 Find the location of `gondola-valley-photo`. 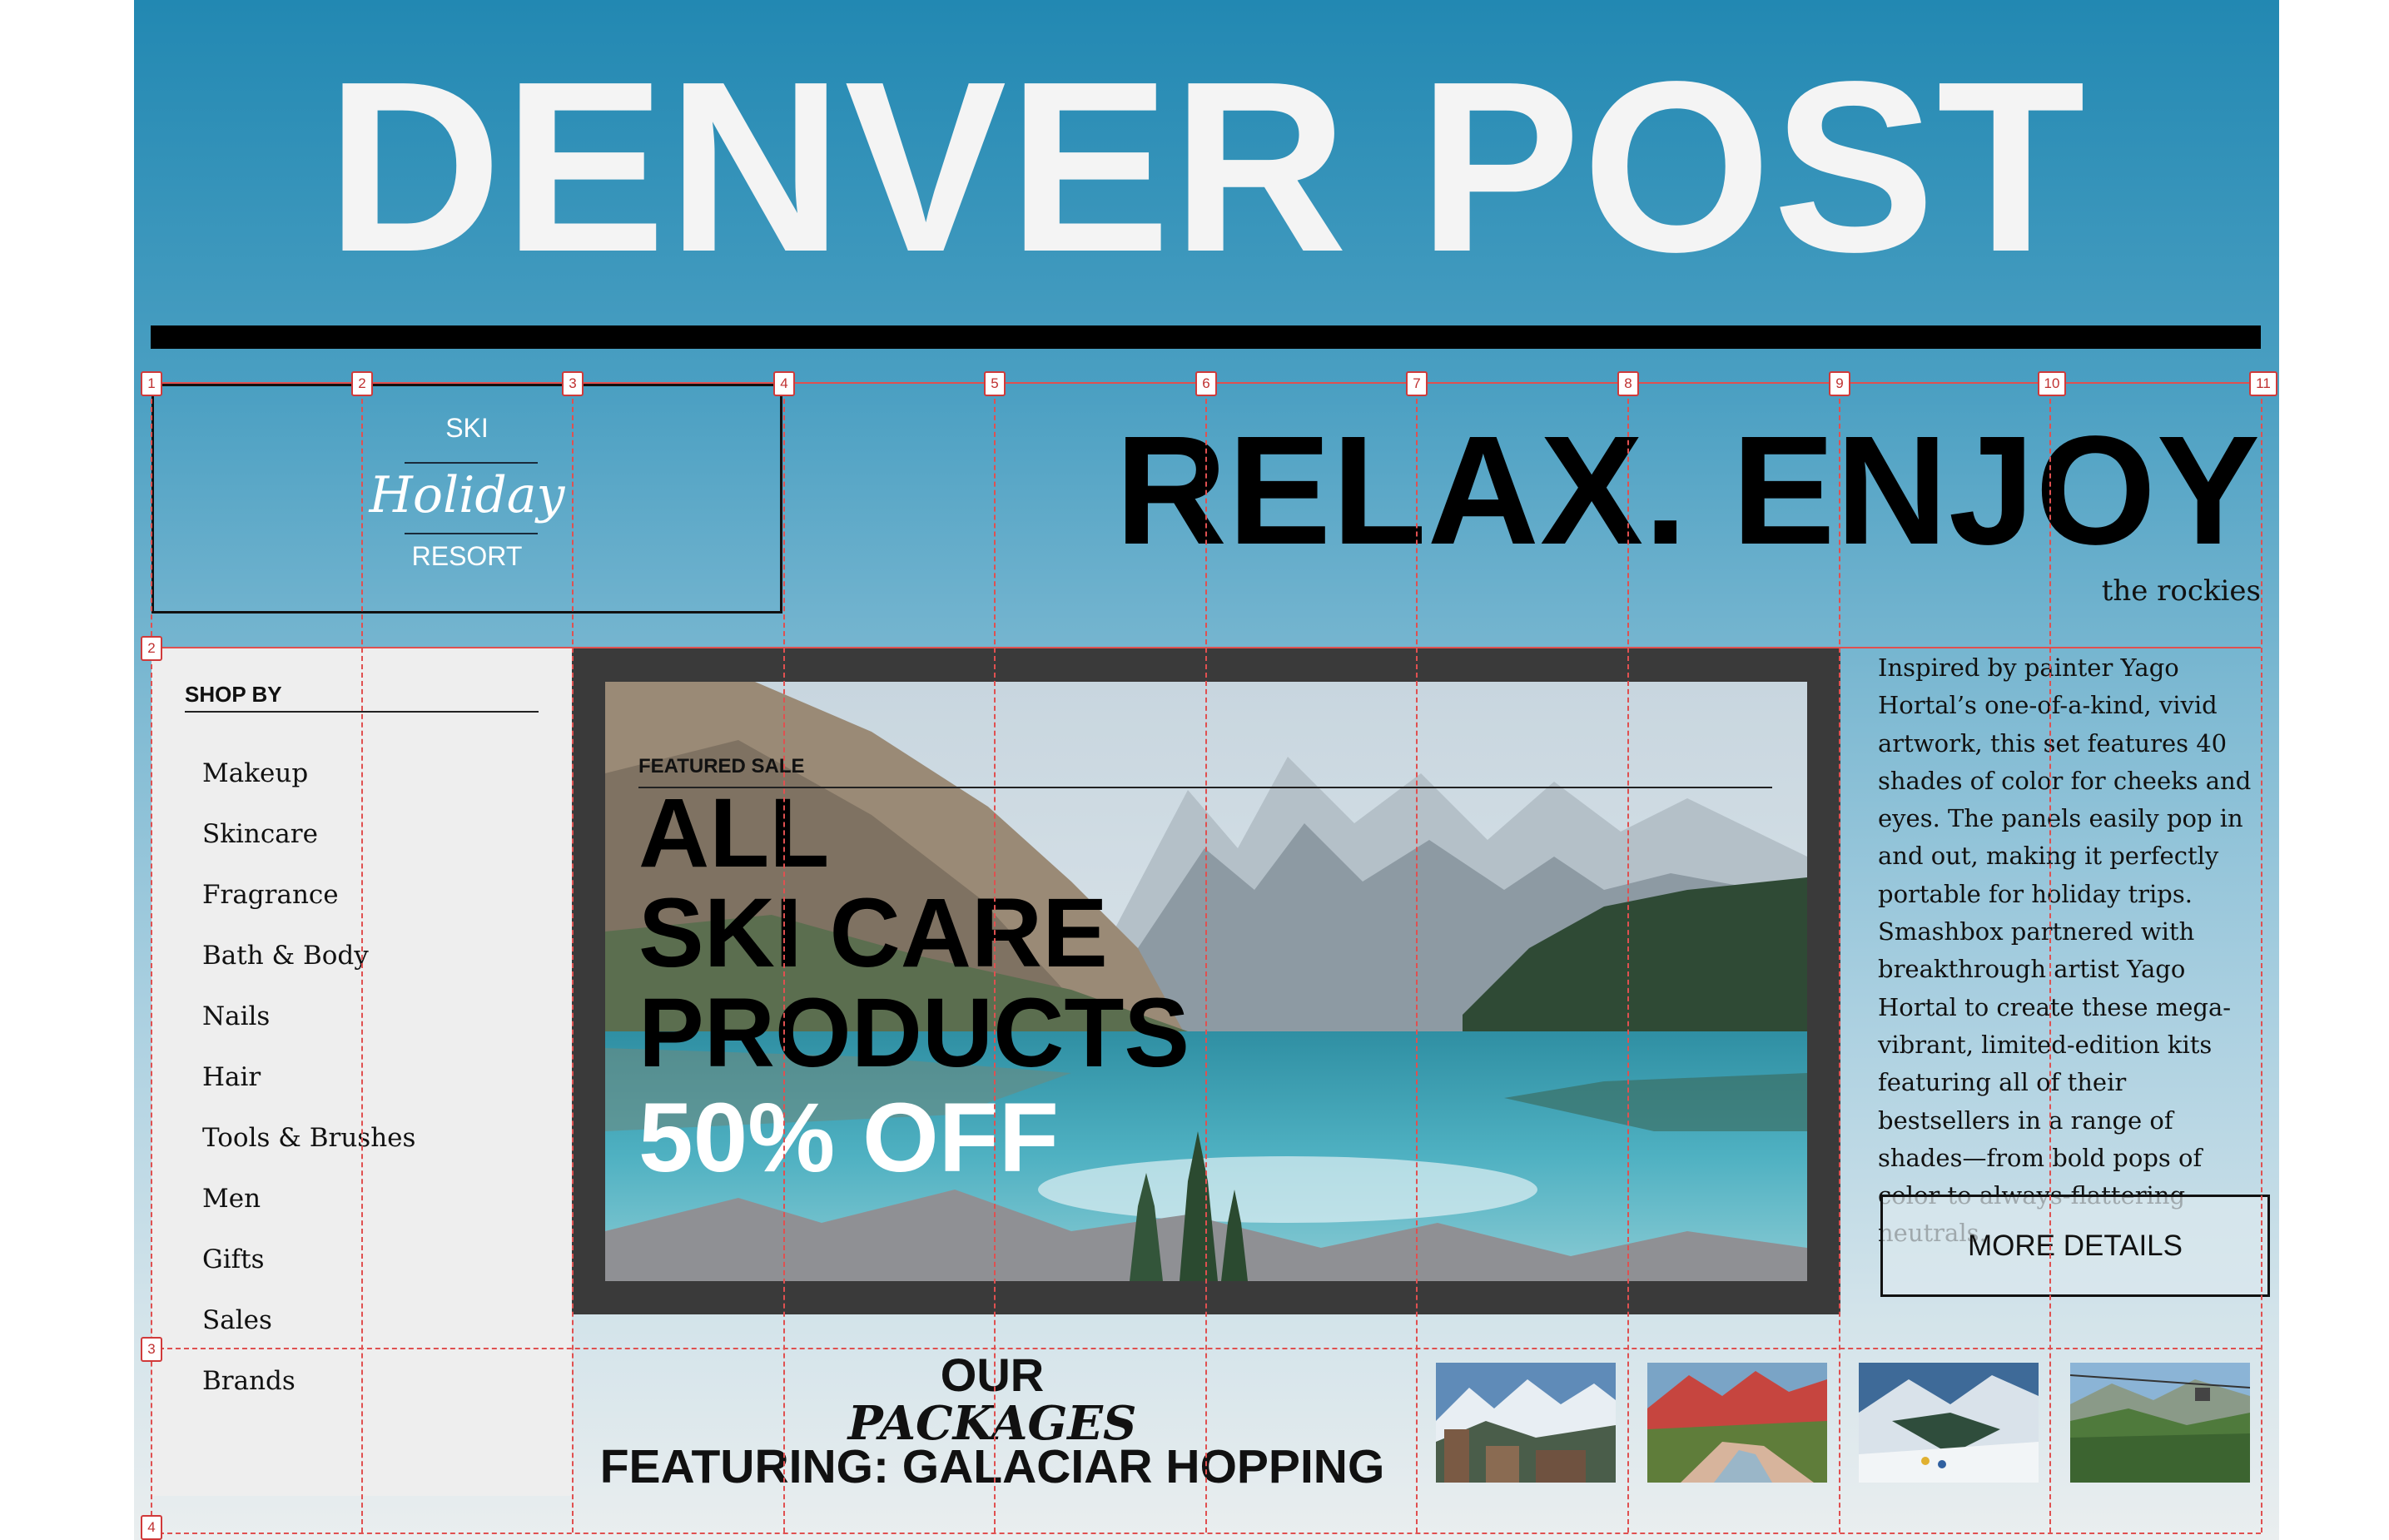

gondola-valley-photo is located at coordinates (2160, 1423).